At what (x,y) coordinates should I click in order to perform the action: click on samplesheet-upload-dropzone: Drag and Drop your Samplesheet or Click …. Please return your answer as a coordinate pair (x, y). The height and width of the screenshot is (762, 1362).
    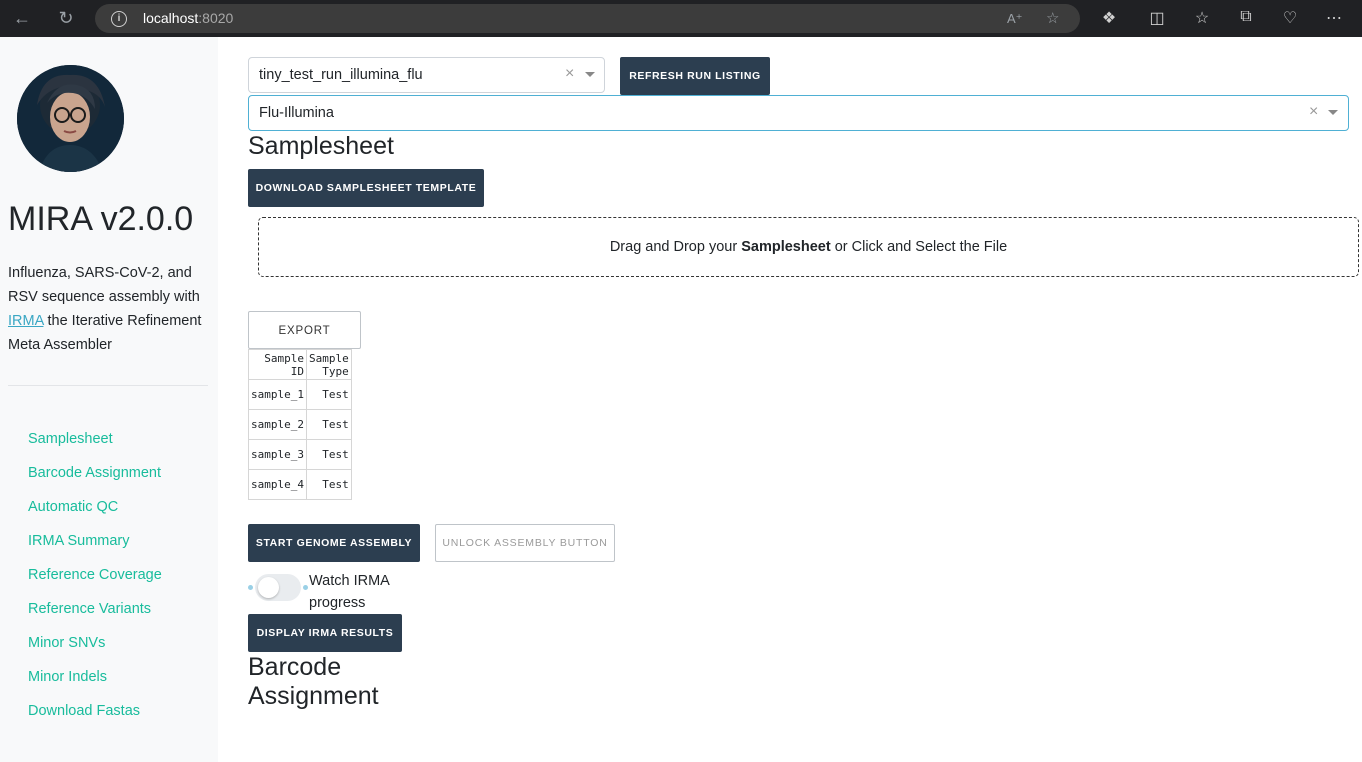
    Looking at the image, I should click on (808, 247).